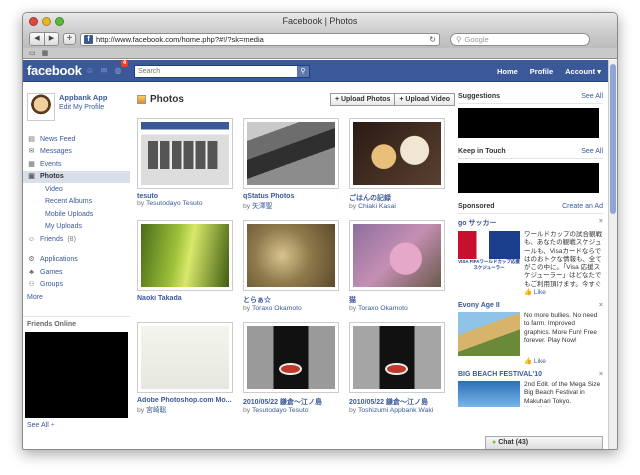 This screenshot has height=475, width=640. Describe the element at coordinates (303, 71) in the screenshot. I see `search-icon: ⚲` at that location.